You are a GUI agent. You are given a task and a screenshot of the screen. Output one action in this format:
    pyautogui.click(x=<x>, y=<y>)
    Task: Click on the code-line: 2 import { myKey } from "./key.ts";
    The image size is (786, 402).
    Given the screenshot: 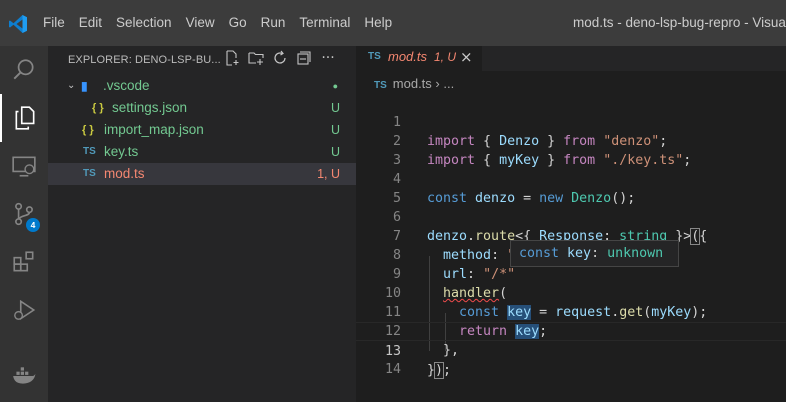 What is the action you would take?
    pyautogui.click(x=571, y=140)
    